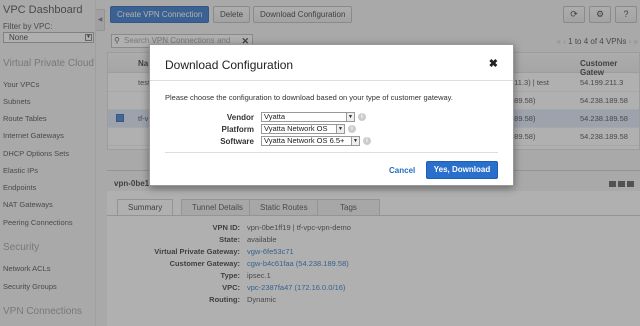 Image resolution: width=640 pixels, height=326 pixels. What do you see at coordinates (229, 65) in the screenshot?
I see `dialog-title: Download Configuration` at bounding box center [229, 65].